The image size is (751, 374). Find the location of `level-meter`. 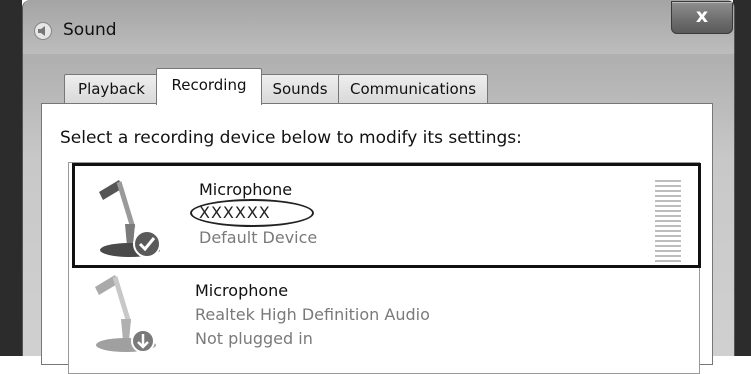

level-meter is located at coordinates (668, 221).